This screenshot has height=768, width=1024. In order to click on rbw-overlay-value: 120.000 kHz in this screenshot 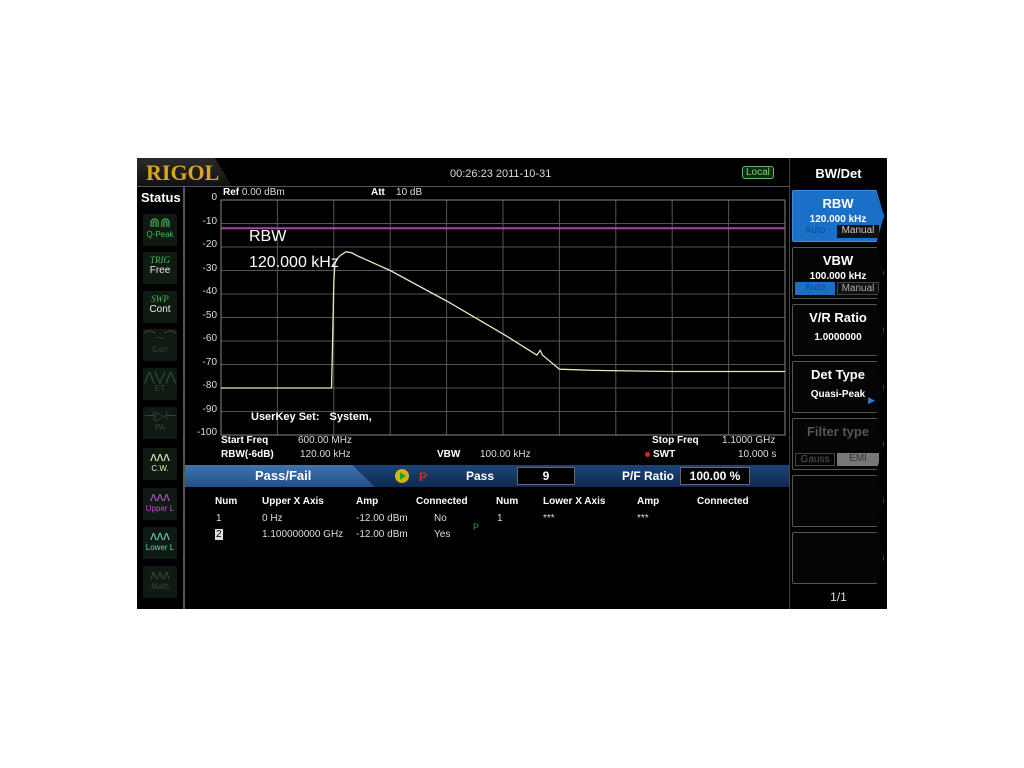, I will do `click(294, 262)`.